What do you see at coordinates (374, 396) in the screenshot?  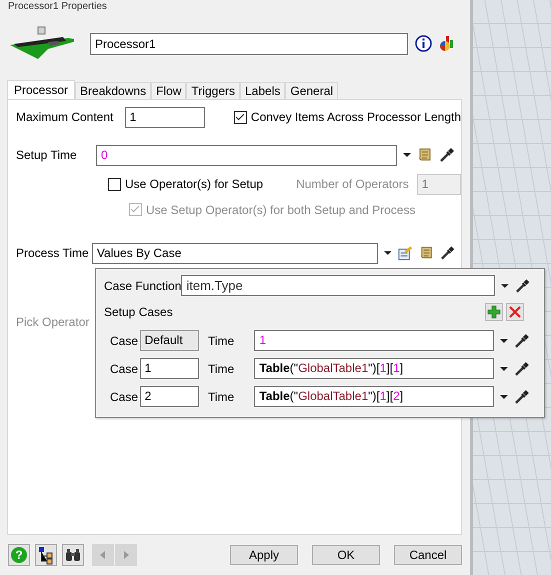 I see `time-field: Table("GlobalTable1")[1][2]` at bounding box center [374, 396].